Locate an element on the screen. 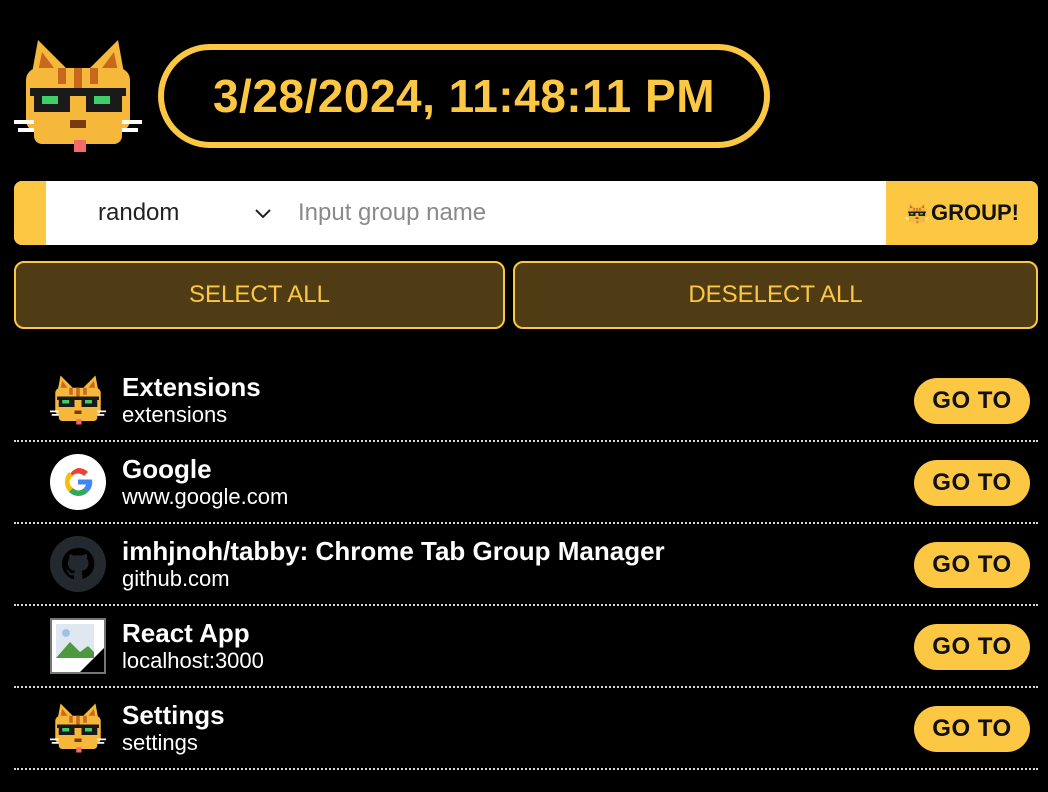 Image resolution: width=1048 pixels, height=792 pixels. selection-buttons: SELECT ALL DESELECT ALL is located at coordinates (526, 295).